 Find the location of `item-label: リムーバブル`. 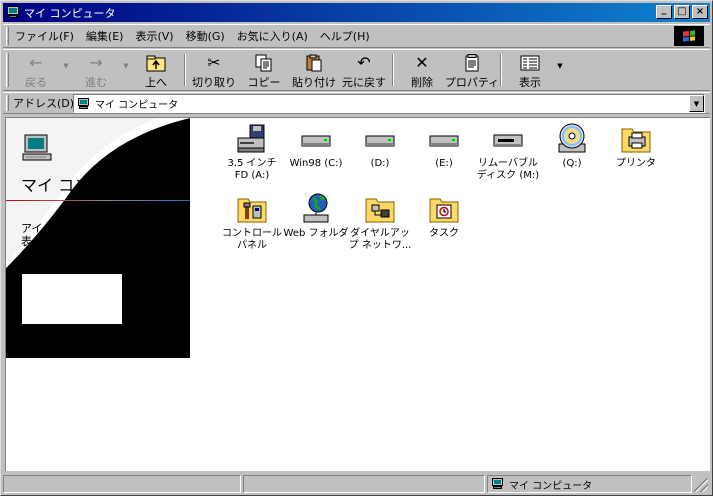

item-label: リムーバブル is located at coordinates (508, 163).